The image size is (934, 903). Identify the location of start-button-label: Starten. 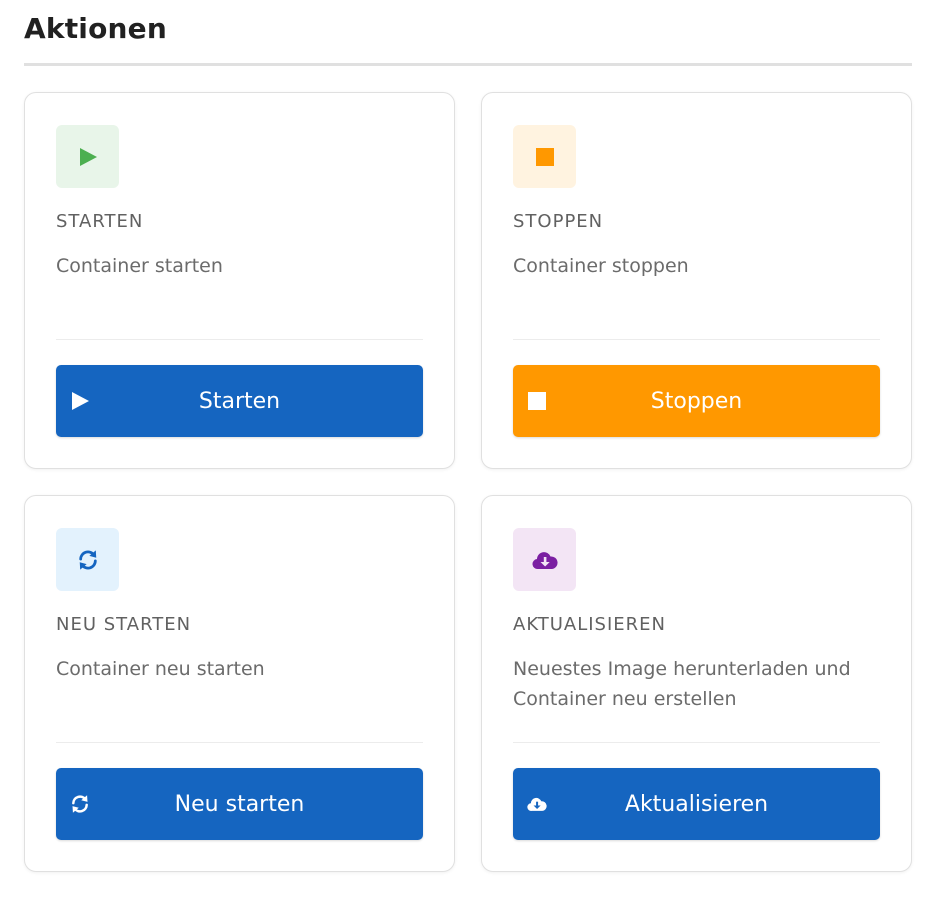
(239, 401).